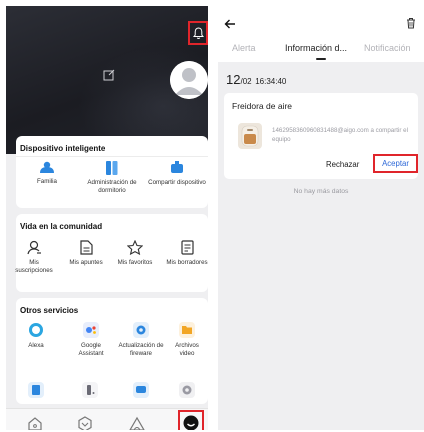 Image resolution: width=424 pixels, height=432 pixels. I want to click on no-more-data-text: No hay más datos, so click(321, 191).